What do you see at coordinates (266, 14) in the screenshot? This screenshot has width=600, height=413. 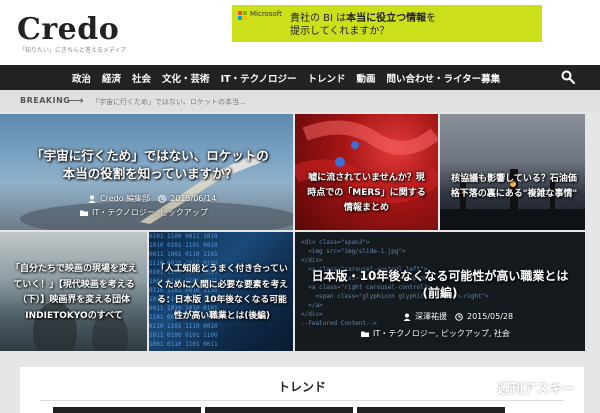 I see `ad-brand: Microsoft` at bounding box center [266, 14].